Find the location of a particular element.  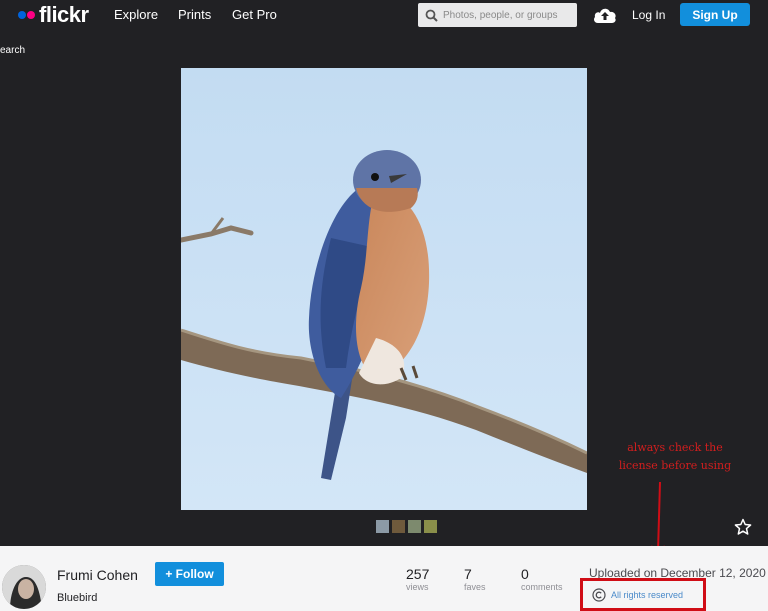

nav-explore: Explore is located at coordinates (136, 14).